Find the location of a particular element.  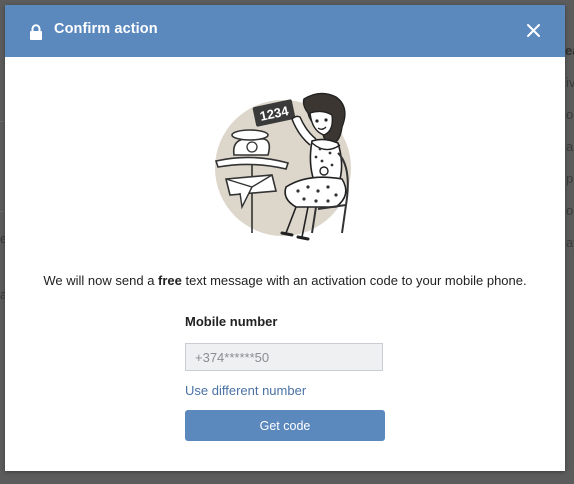

background-text: a is located at coordinates (570, 146).